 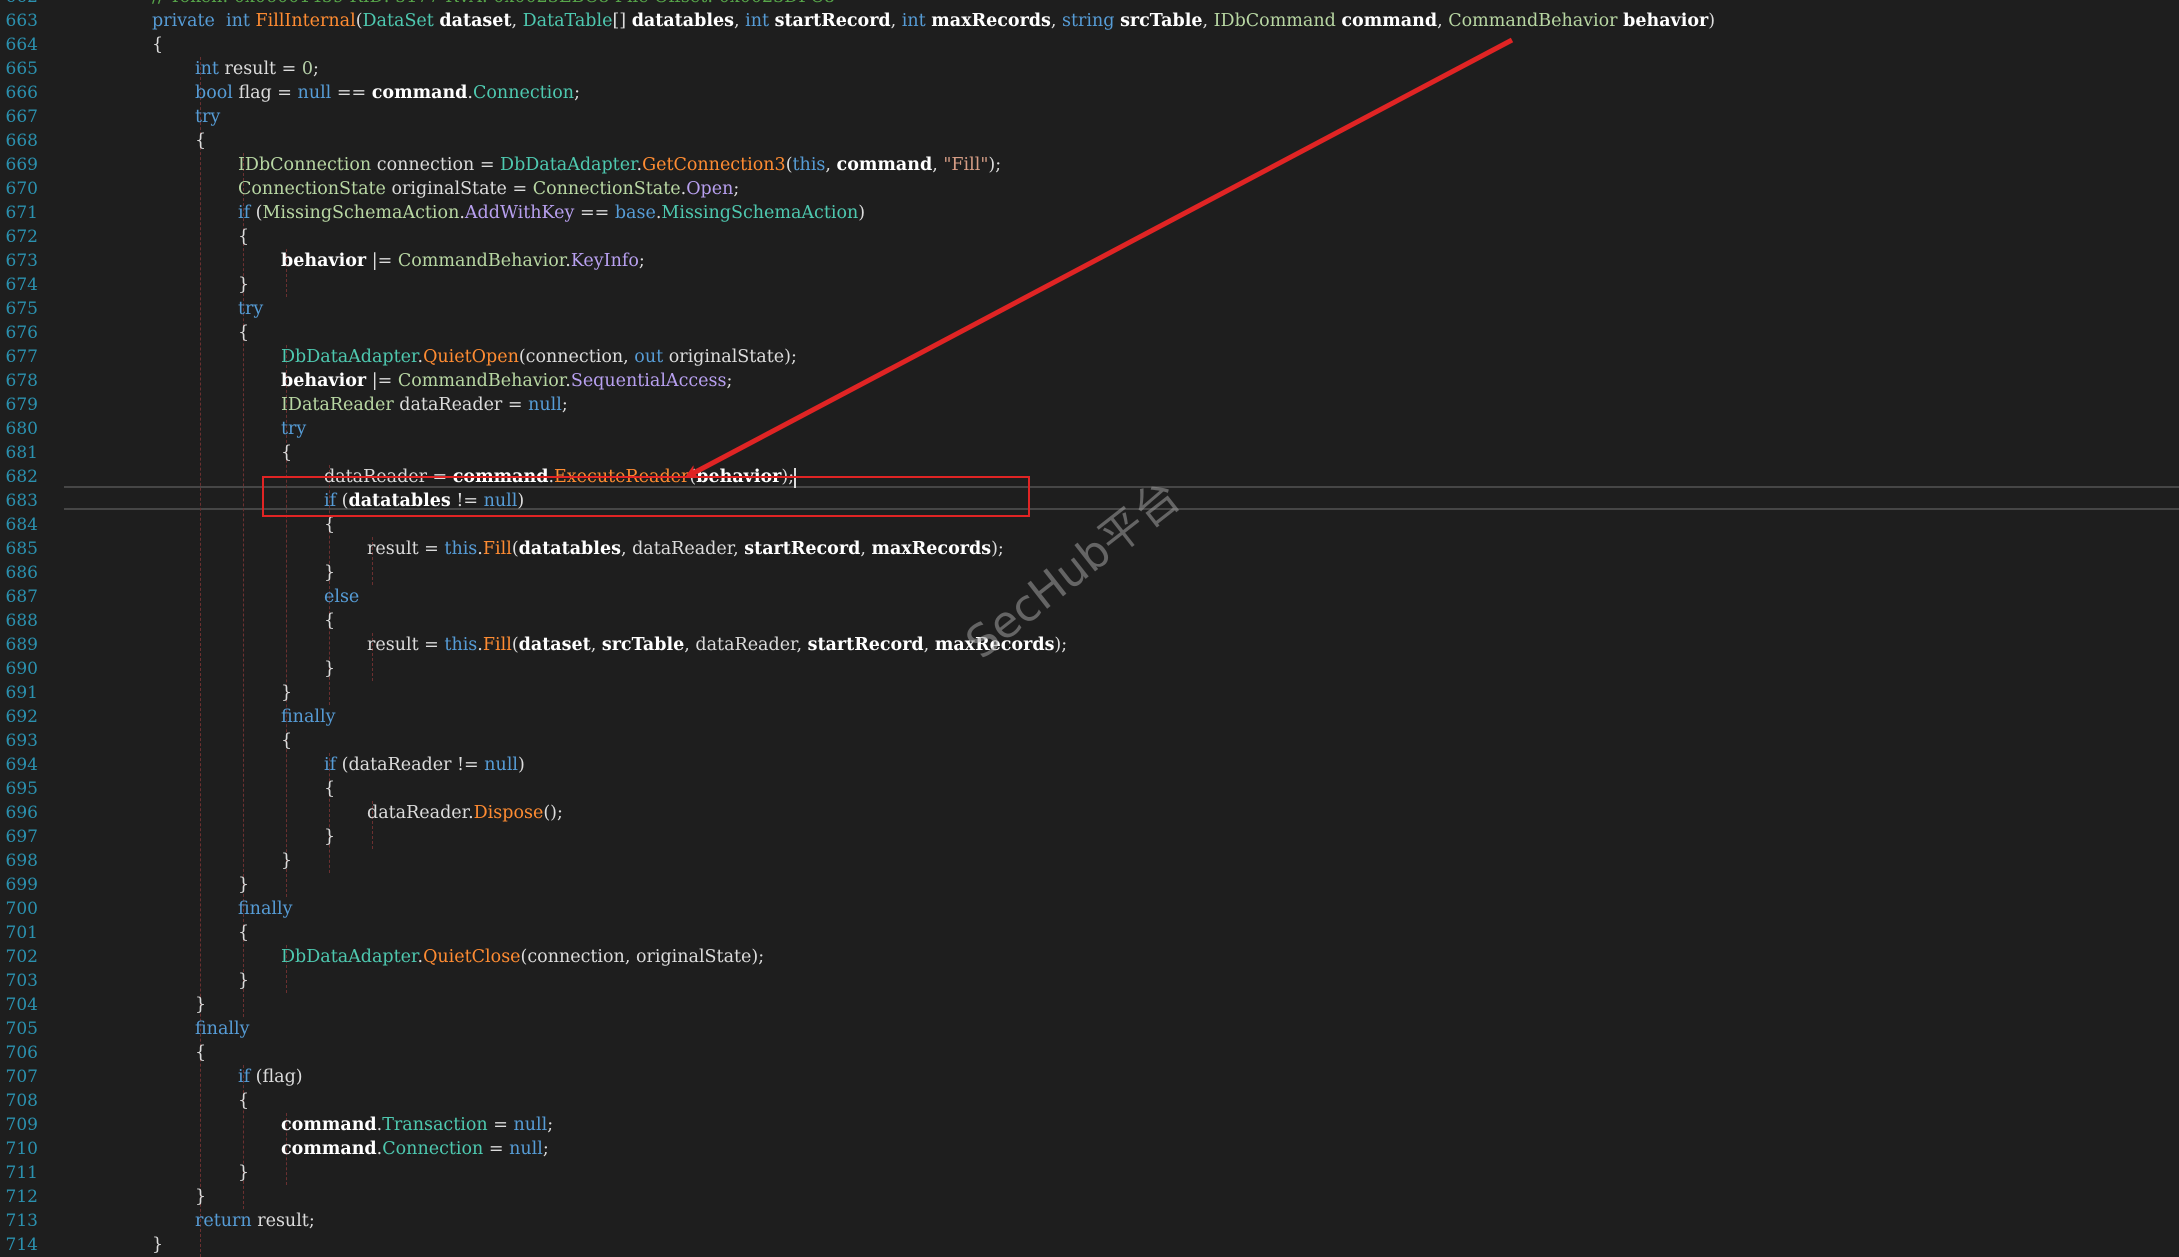 I want to click on arrow-line, so click(x=1099, y=258).